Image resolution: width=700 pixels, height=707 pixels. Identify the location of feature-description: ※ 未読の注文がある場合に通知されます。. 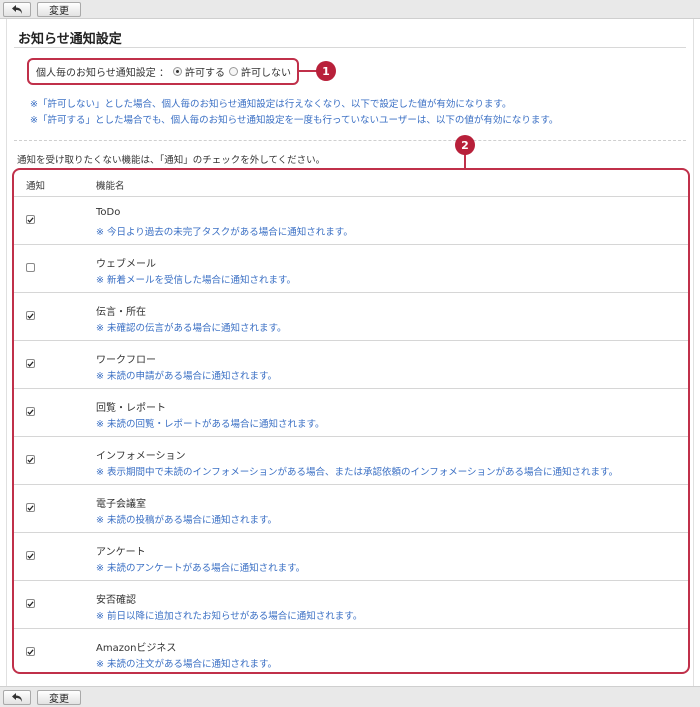
(187, 664).